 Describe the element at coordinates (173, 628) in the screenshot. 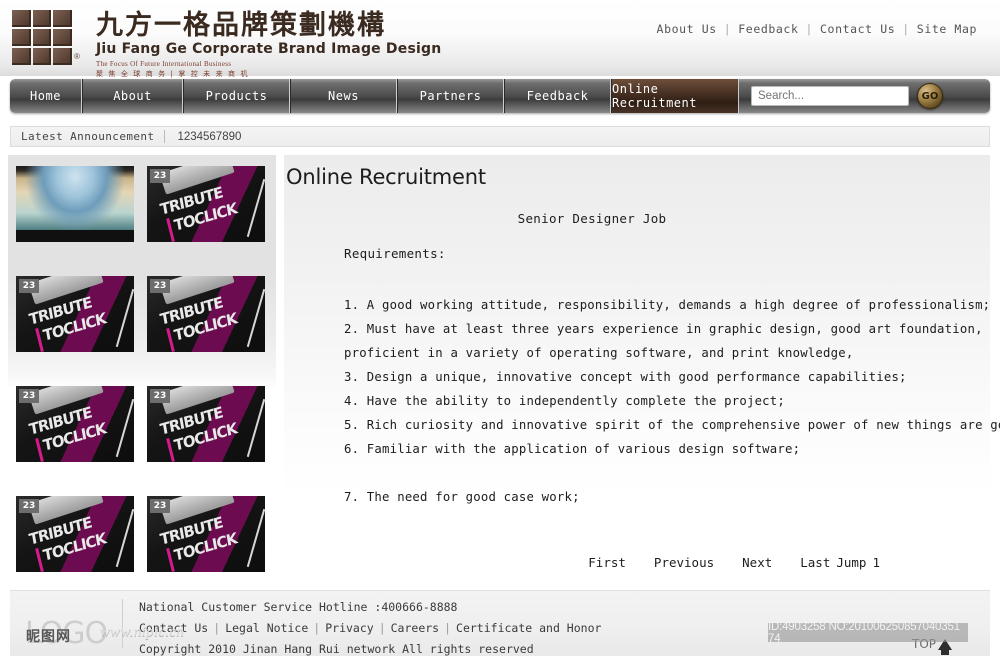

I see `footer-link-contact-us: Contact Us` at that location.